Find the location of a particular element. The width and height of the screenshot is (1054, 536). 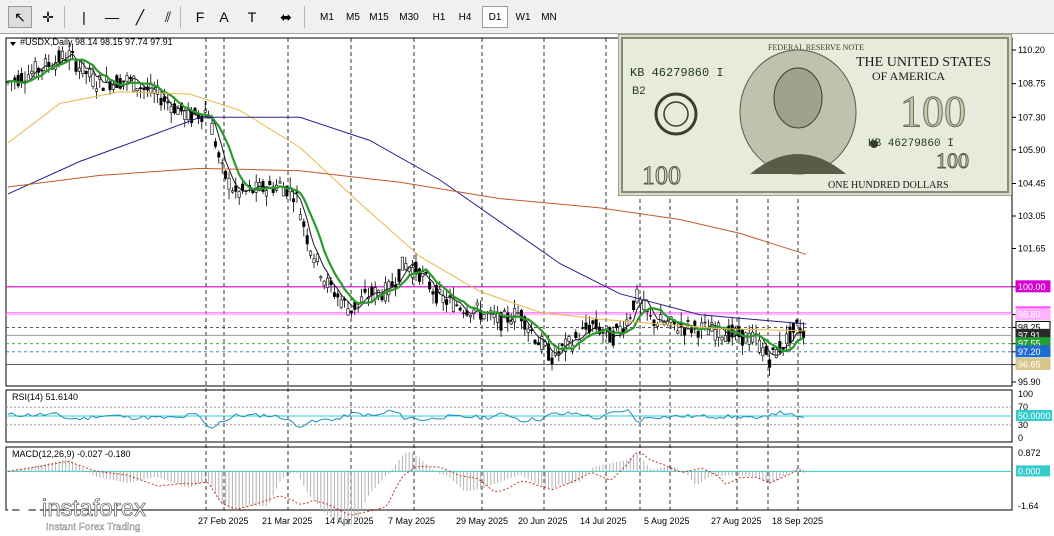

timeframe-m5: M5 is located at coordinates (353, 17).